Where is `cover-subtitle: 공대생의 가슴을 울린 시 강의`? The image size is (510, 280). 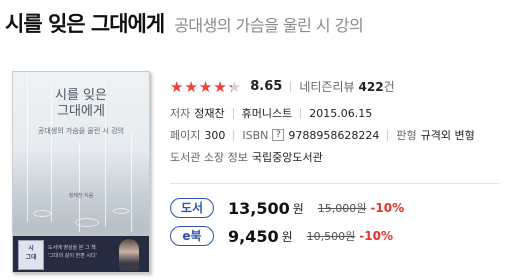 cover-subtitle: 공대생의 가슴을 울린 시 강의 is located at coordinates (81, 131).